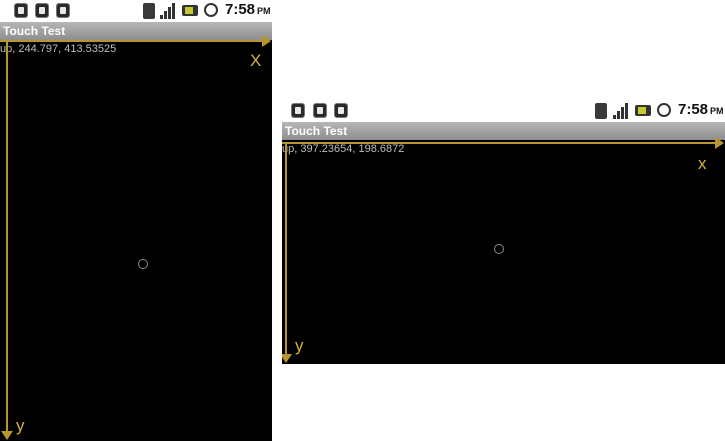 Image resolution: width=725 pixels, height=441 pixels. I want to click on x-axis-label: x, so click(702, 163).